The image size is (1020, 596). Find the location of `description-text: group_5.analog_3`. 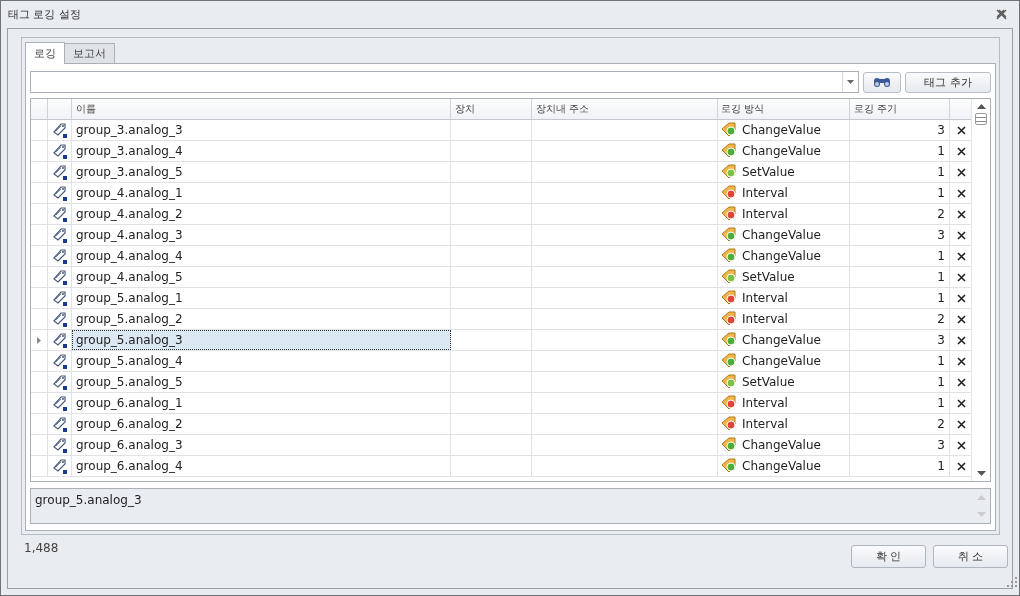

description-text: group_5.analog_3 is located at coordinates (88, 500).